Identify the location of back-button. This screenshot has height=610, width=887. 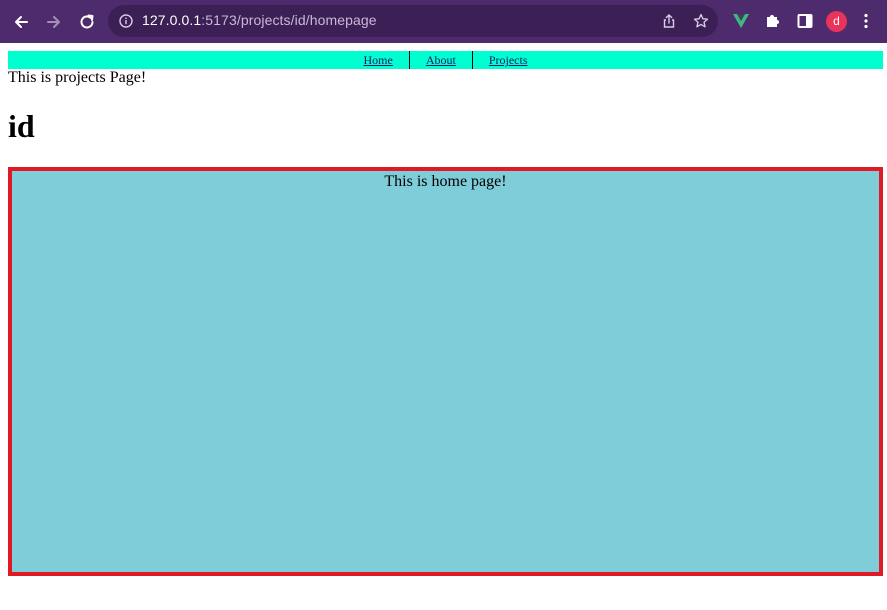
(21, 22).